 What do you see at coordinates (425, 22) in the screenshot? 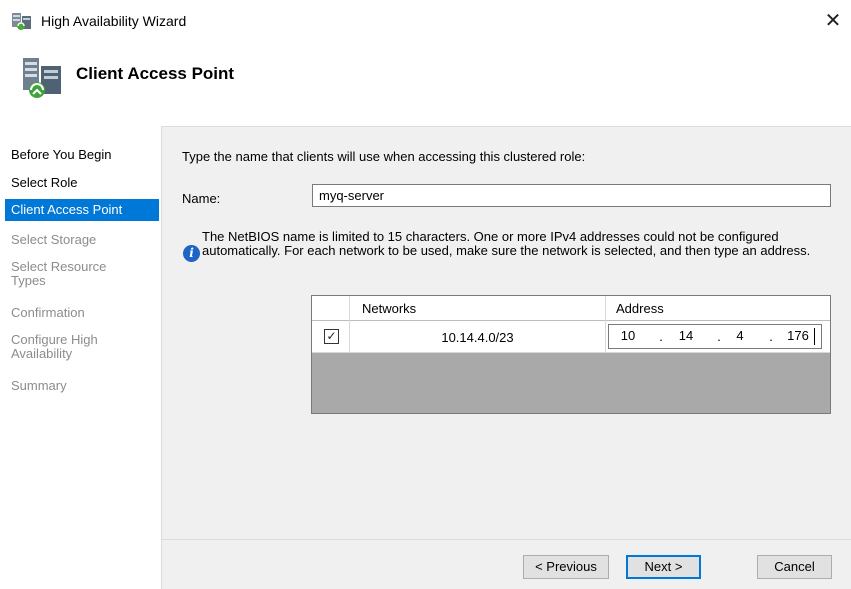
I see `title-bar: High Availability Wizard ✕` at bounding box center [425, 22].